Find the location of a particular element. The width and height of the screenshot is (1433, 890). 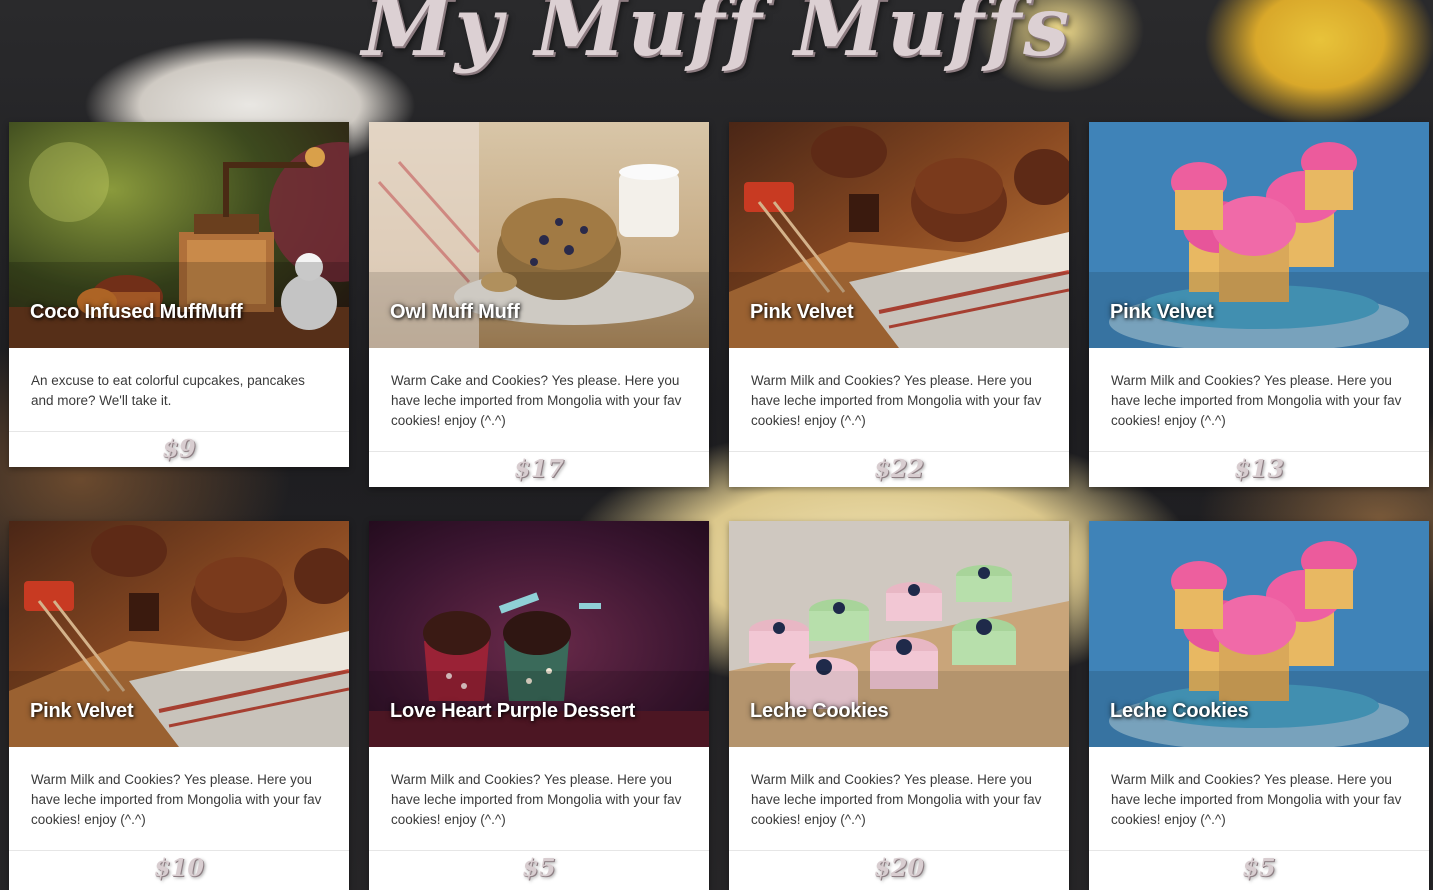

price-label: $20 is located at coordinates (899, 867).